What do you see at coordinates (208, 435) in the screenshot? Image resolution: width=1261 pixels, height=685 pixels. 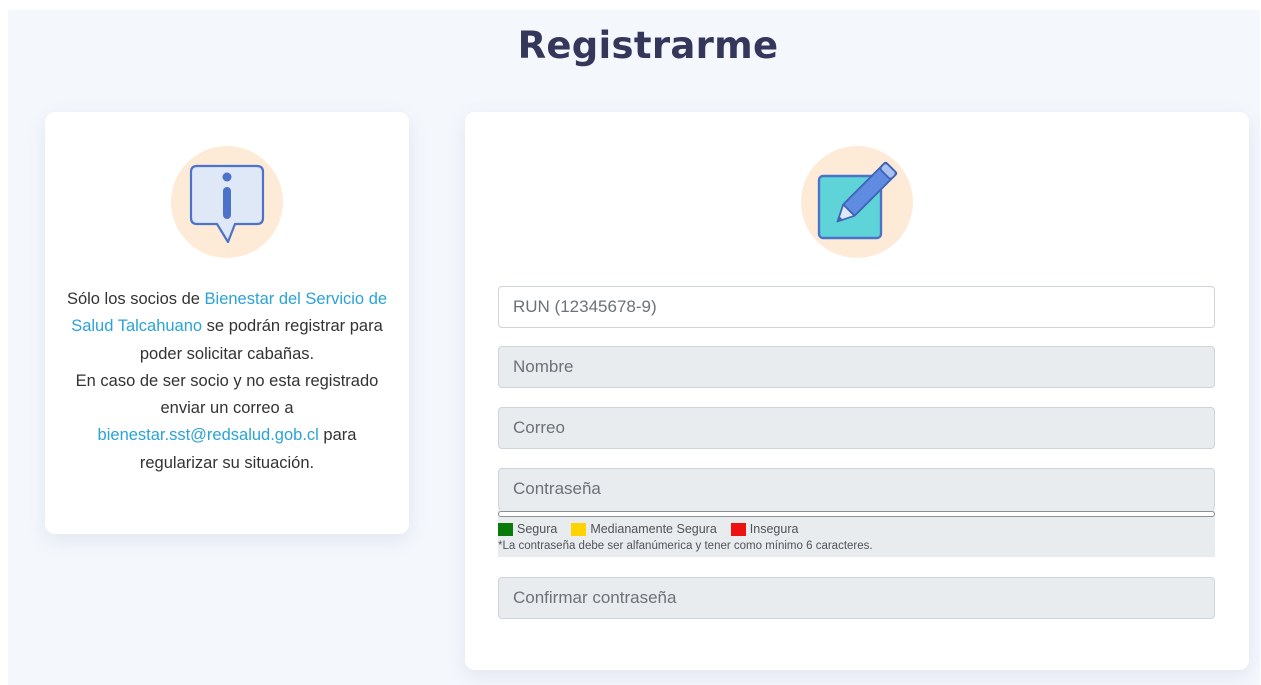 I see `email-link: bienestar.sst@redsalud.gob.cl` at bounding box center [208, 435].